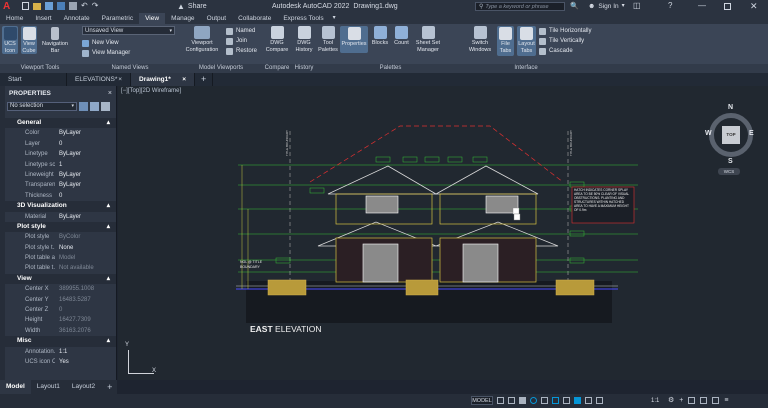 Image resolution: width=768 pixels, height=408 pixels. What do you see at coordinates (588, 400) in the screenshot?
I see `selection-cycling-icon` at bounding box center [588, 400].